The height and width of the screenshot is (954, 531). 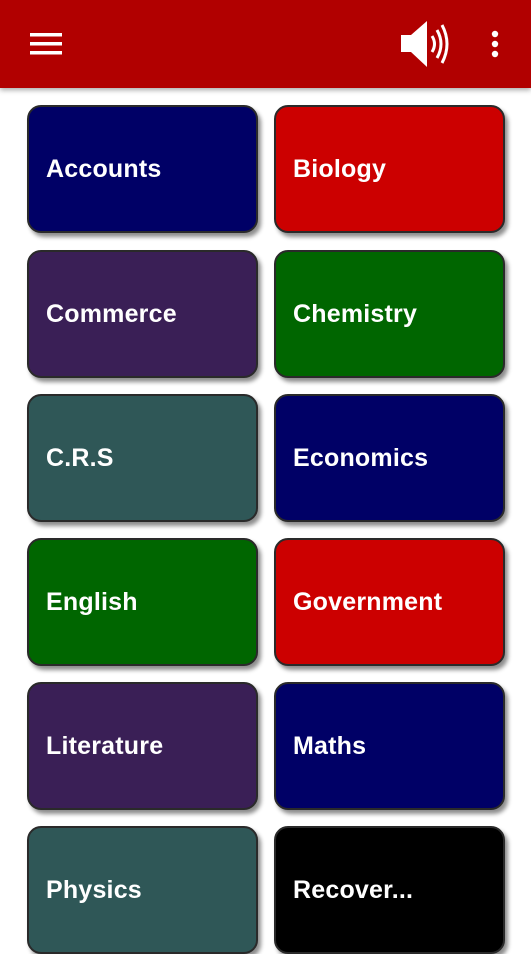 I want to click on subject-tile-biology: Biology, so click(x=389, y=169).